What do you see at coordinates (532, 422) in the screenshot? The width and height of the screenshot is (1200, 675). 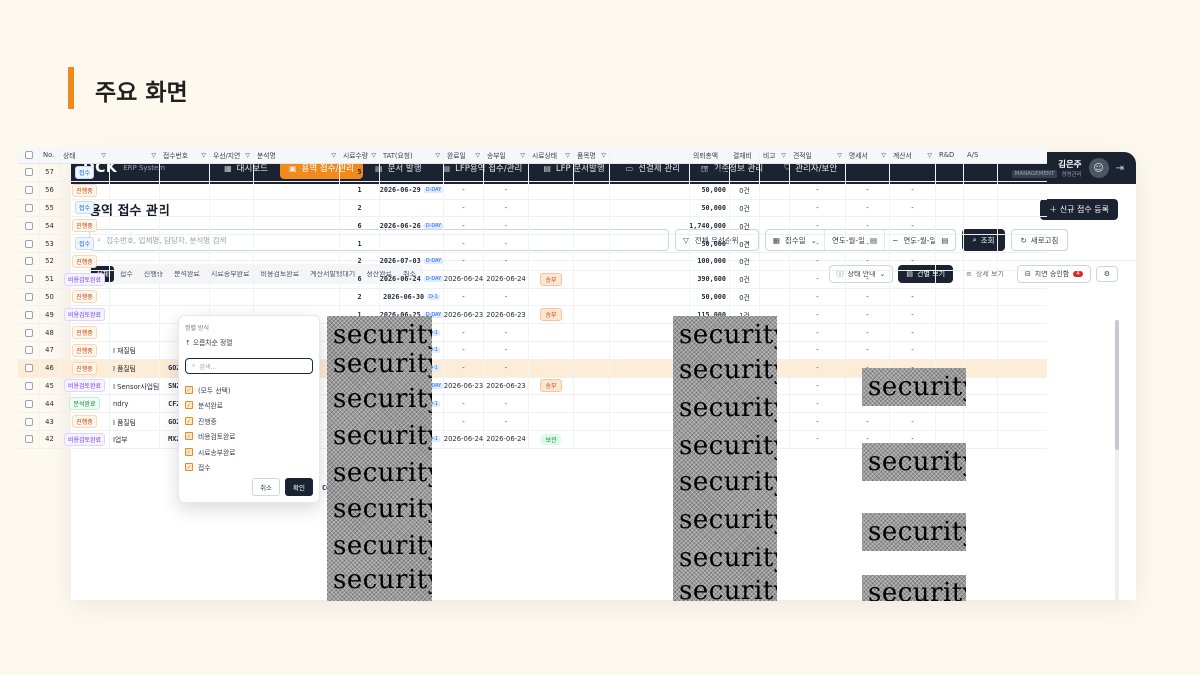 I see `table-row: 43진행중I 품질팀GO2605735--250,0000건---` at bounding box center [532, 422].